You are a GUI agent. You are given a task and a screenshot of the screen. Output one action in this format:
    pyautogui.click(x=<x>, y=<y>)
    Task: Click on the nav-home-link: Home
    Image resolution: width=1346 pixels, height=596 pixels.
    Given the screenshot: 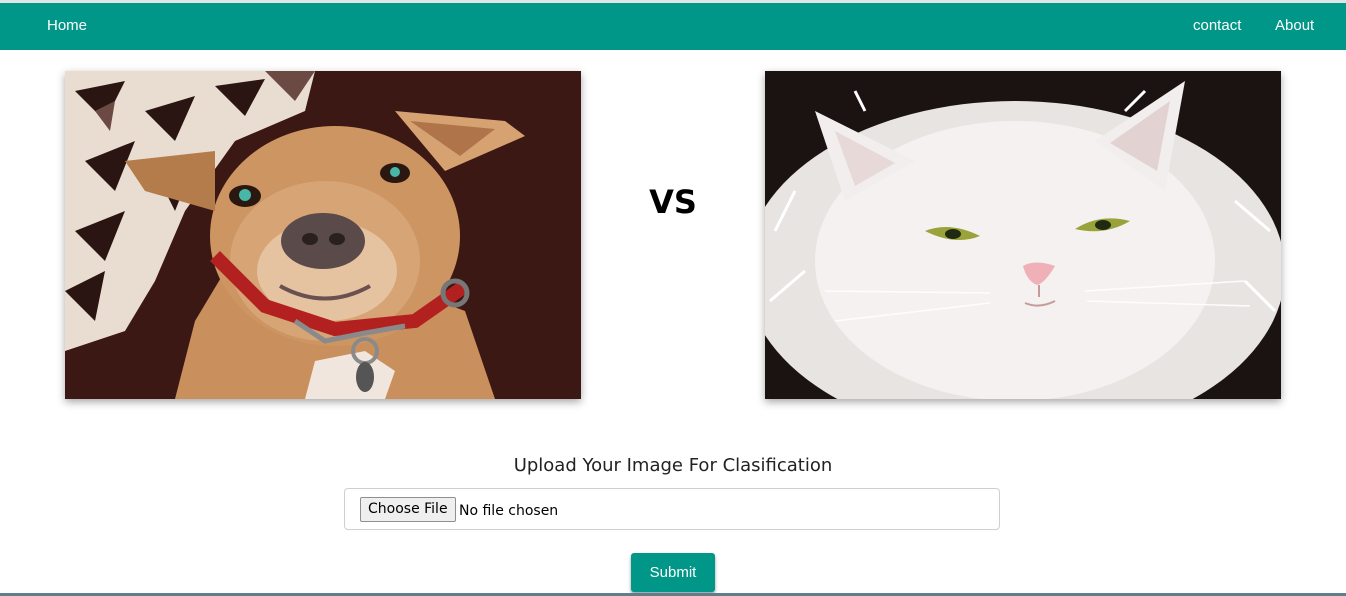 What is the action you would take?
    pyautogui.click(x=67, y=26)
    